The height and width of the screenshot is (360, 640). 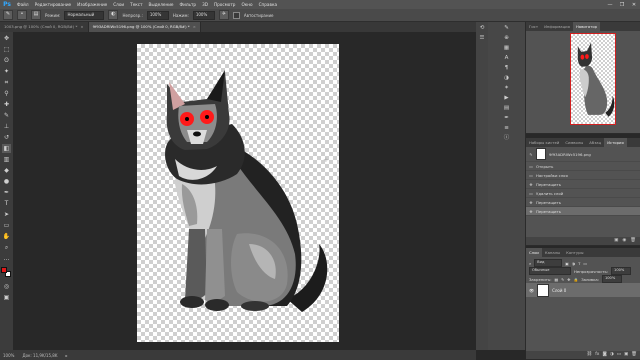 What do you see at coordinates (6, 203) in the screenshot?
I see `type-tool-icon: T` at bounding box center [6, 203].